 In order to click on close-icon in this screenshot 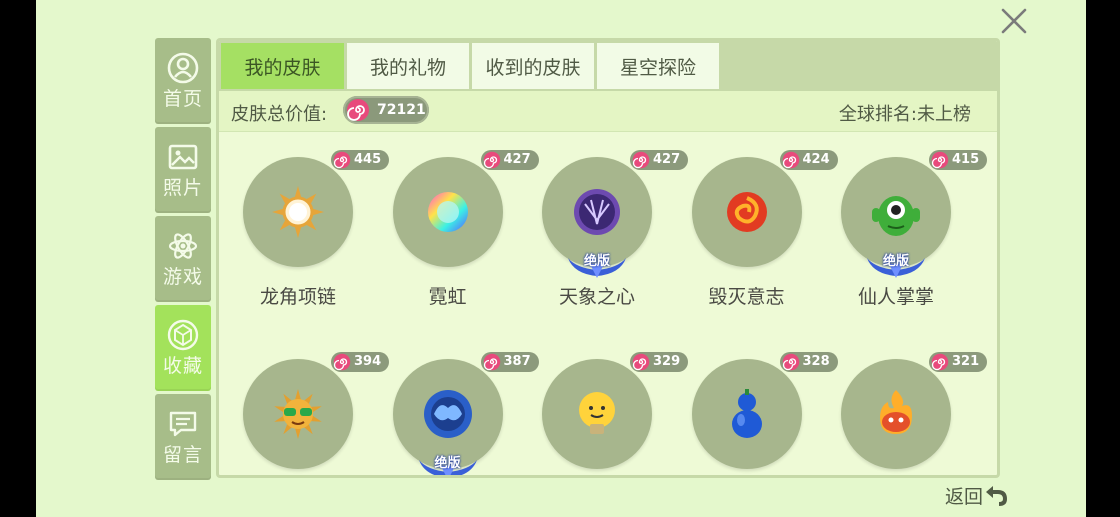, I will do `click(1014, 21)`.